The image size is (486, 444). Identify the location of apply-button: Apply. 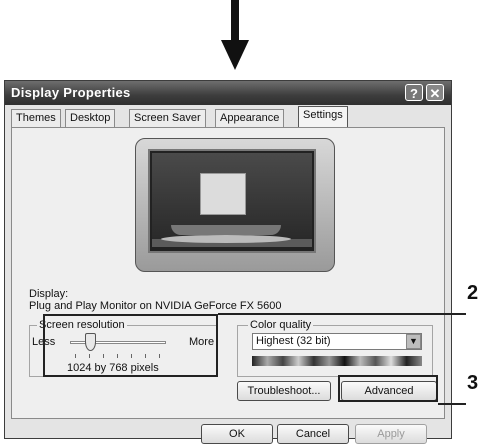
(391, 434).